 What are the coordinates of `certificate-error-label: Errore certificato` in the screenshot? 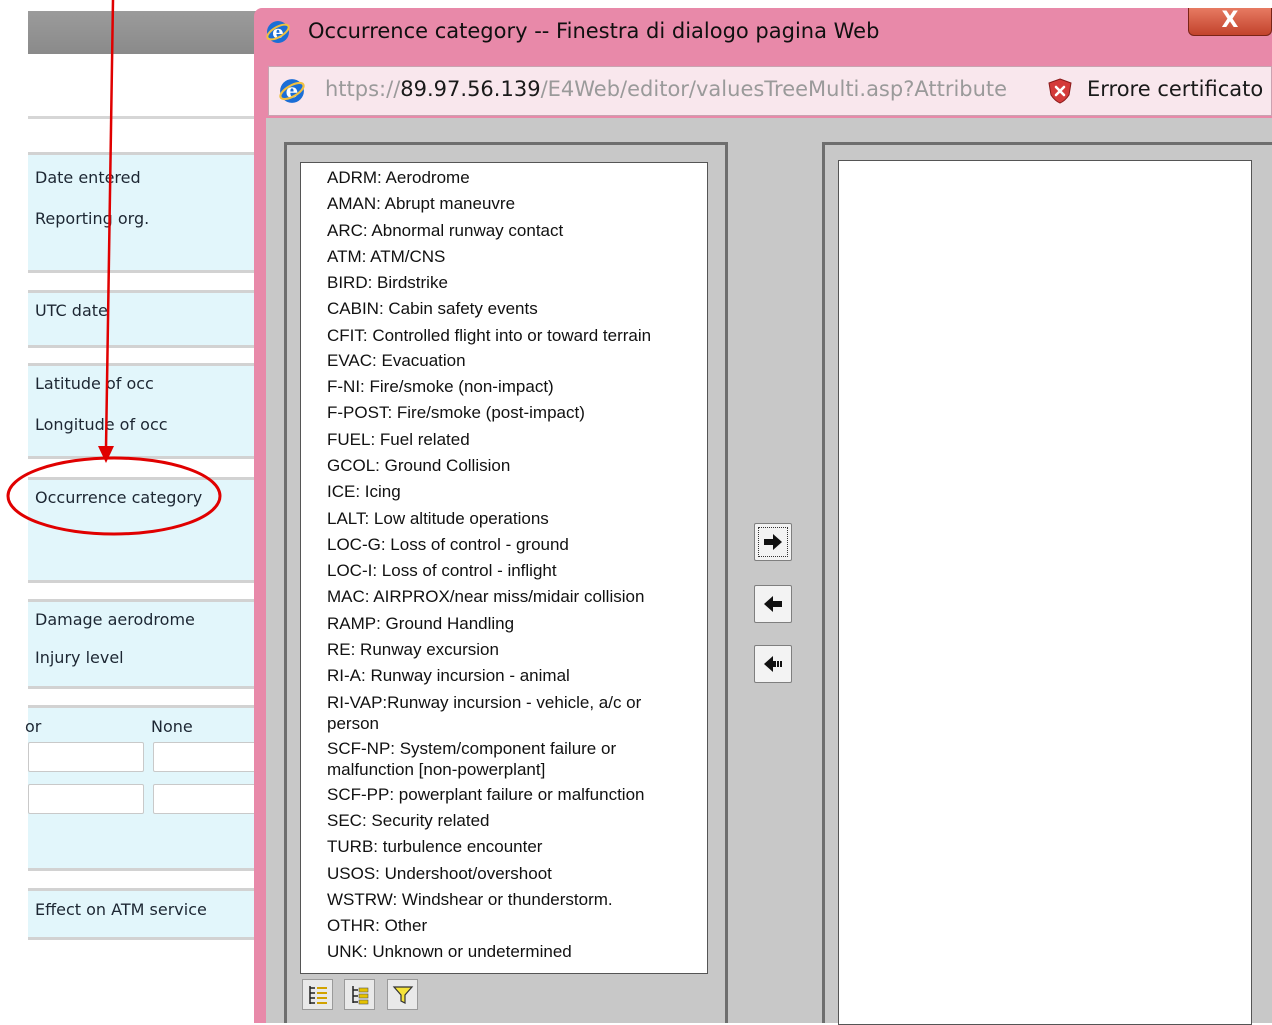 It's located at (1175, 89).